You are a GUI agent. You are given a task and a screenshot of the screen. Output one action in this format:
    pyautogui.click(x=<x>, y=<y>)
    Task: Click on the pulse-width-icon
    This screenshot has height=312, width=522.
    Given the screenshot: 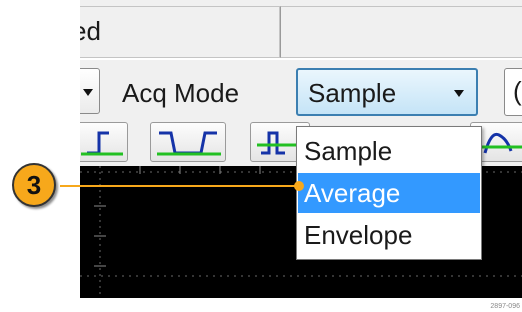 What is the action you would take?
    pyautogui.click(x=189, y=143)
    